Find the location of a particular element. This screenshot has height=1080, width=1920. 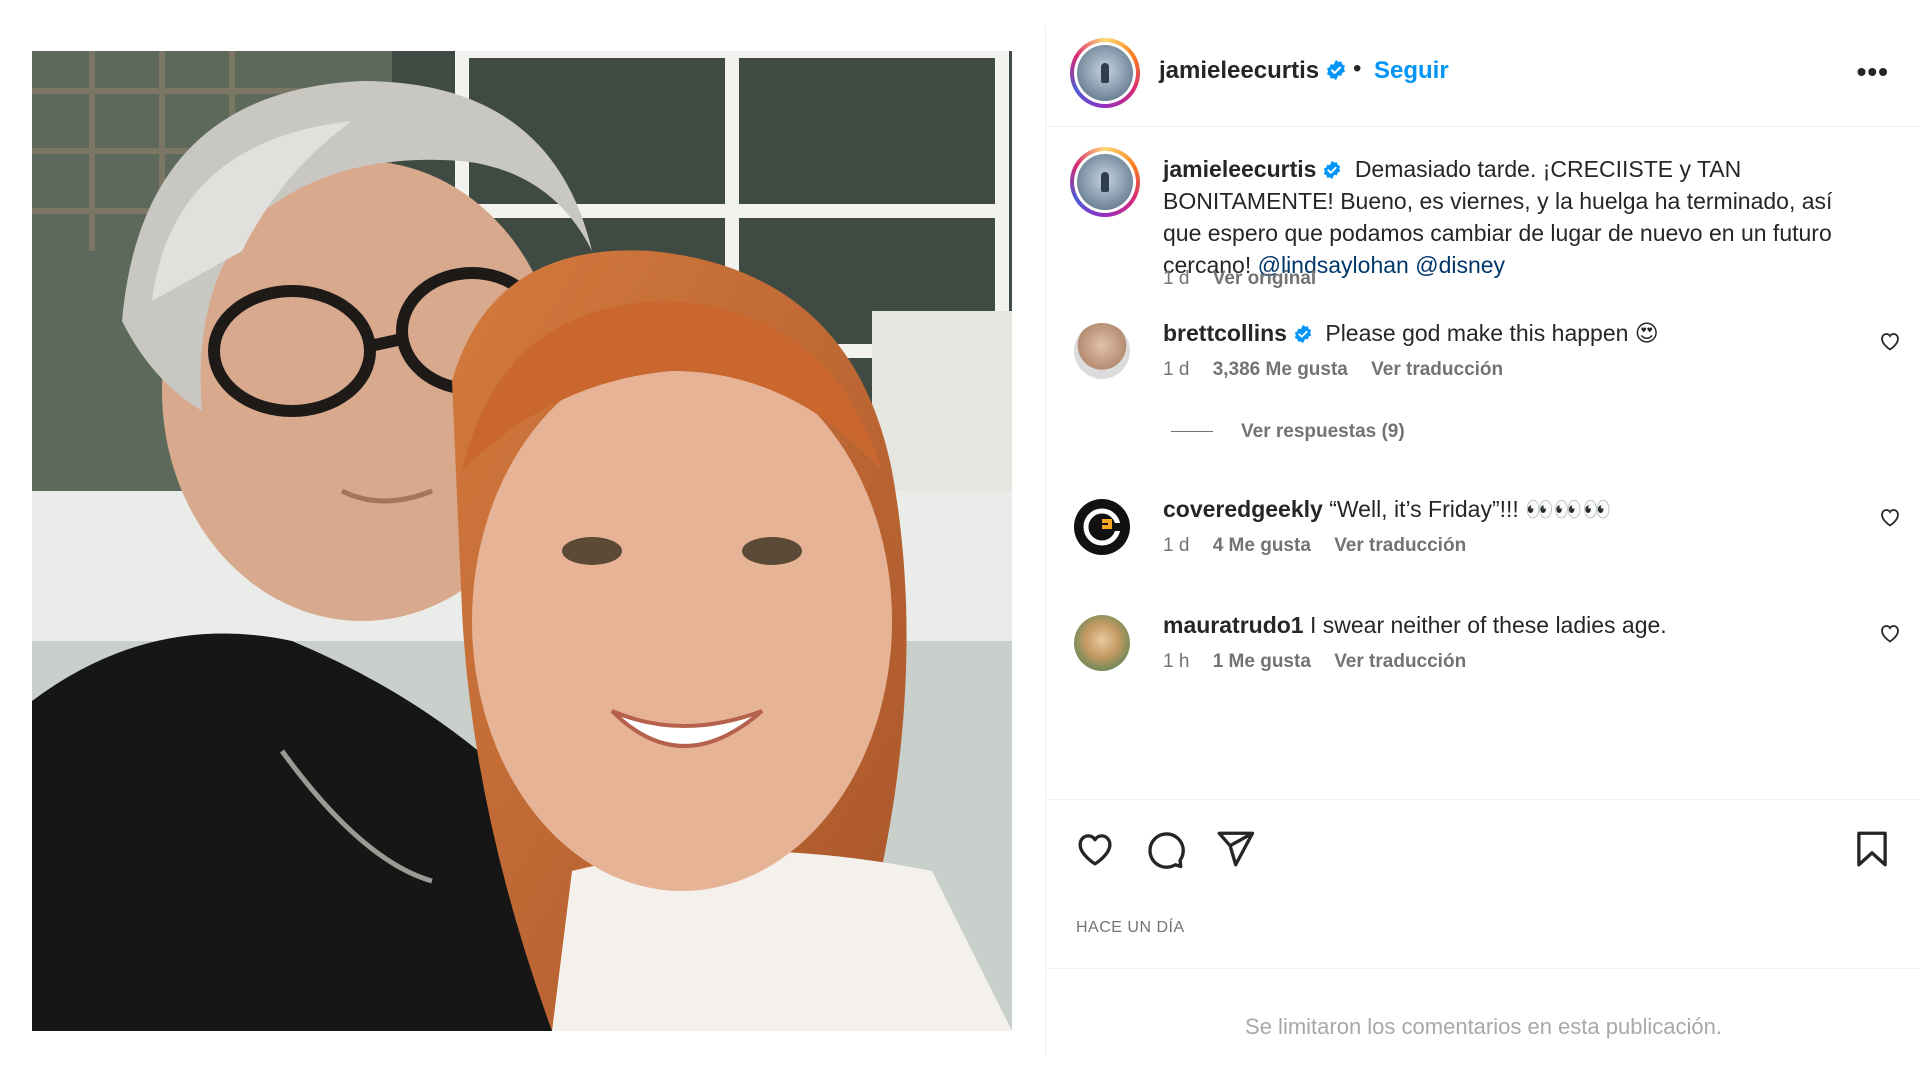

bookmark-icon is located at coordinates (1872, 849).